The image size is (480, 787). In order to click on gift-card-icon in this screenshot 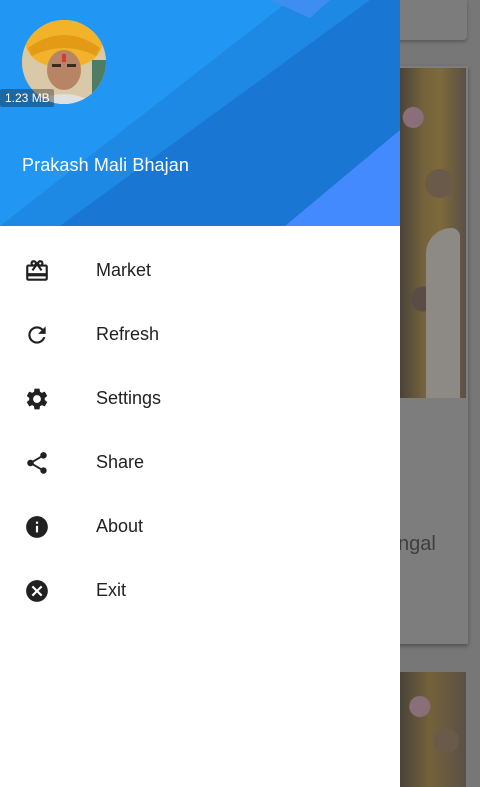, I will do `click(37, 271)`.